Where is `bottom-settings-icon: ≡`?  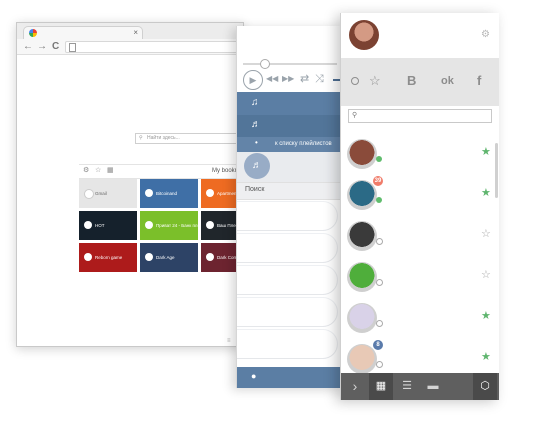
bottom-settings-icon: ≡ is located at coordinates (229, 341).